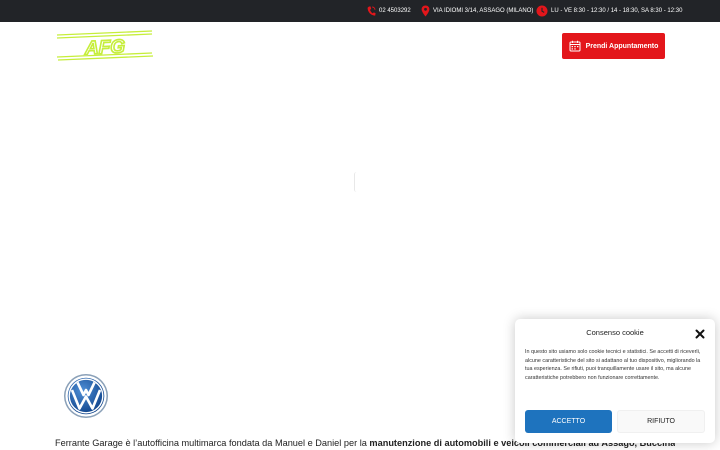 The height and width of the screenshot is (450, 720). I want to click on location-pin-icon, so click(425, 11).